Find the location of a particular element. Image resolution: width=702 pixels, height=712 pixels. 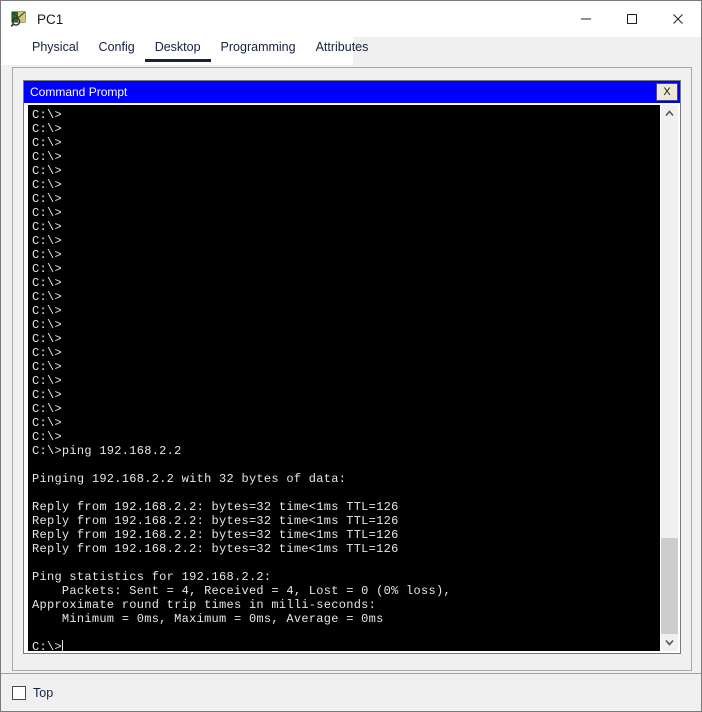

close-icon is located at coordinates (678, 18).